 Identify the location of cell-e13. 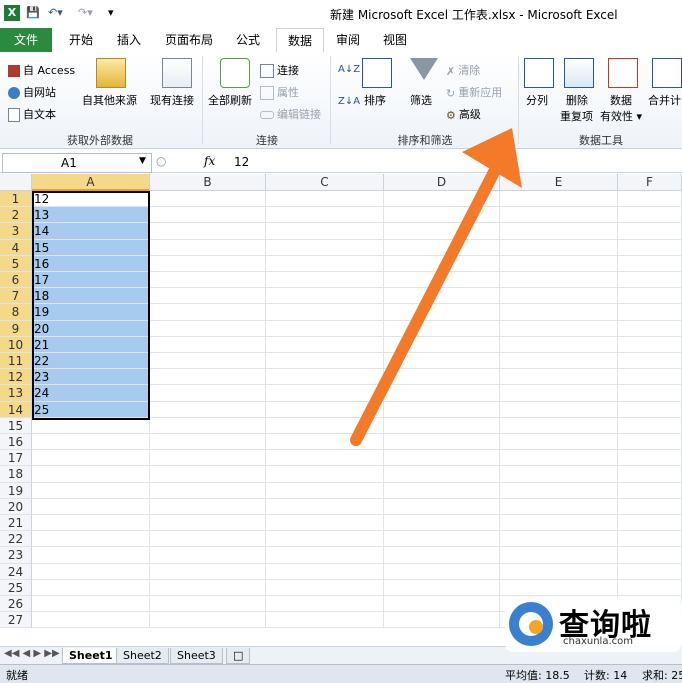
(559, 393).